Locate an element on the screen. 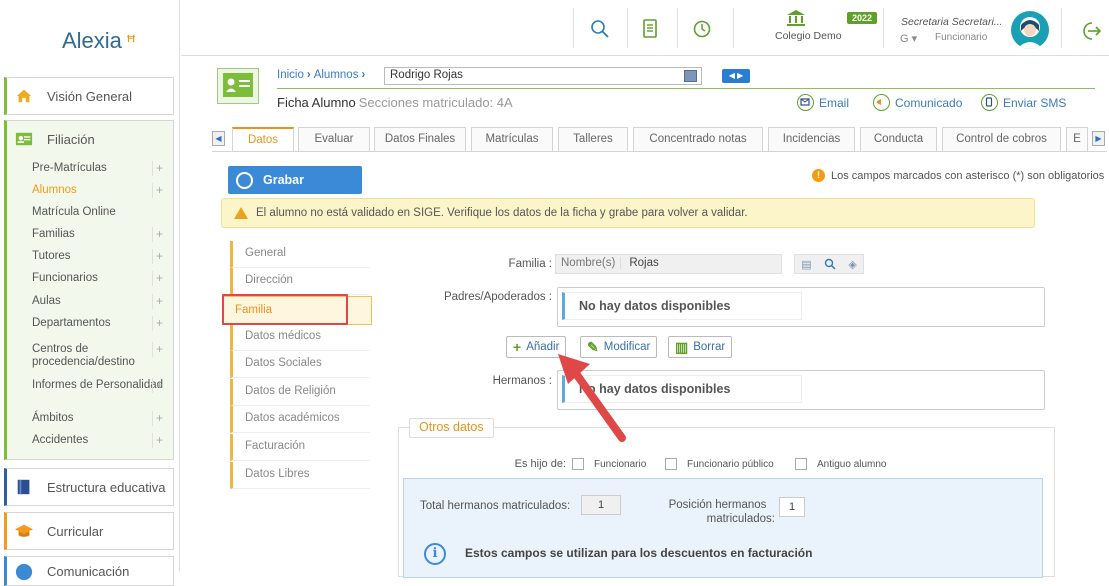 The height and width of the screenshot is (586, 1109). breadcrumb-inicio: Inicio is located at coordinates (290, 75).